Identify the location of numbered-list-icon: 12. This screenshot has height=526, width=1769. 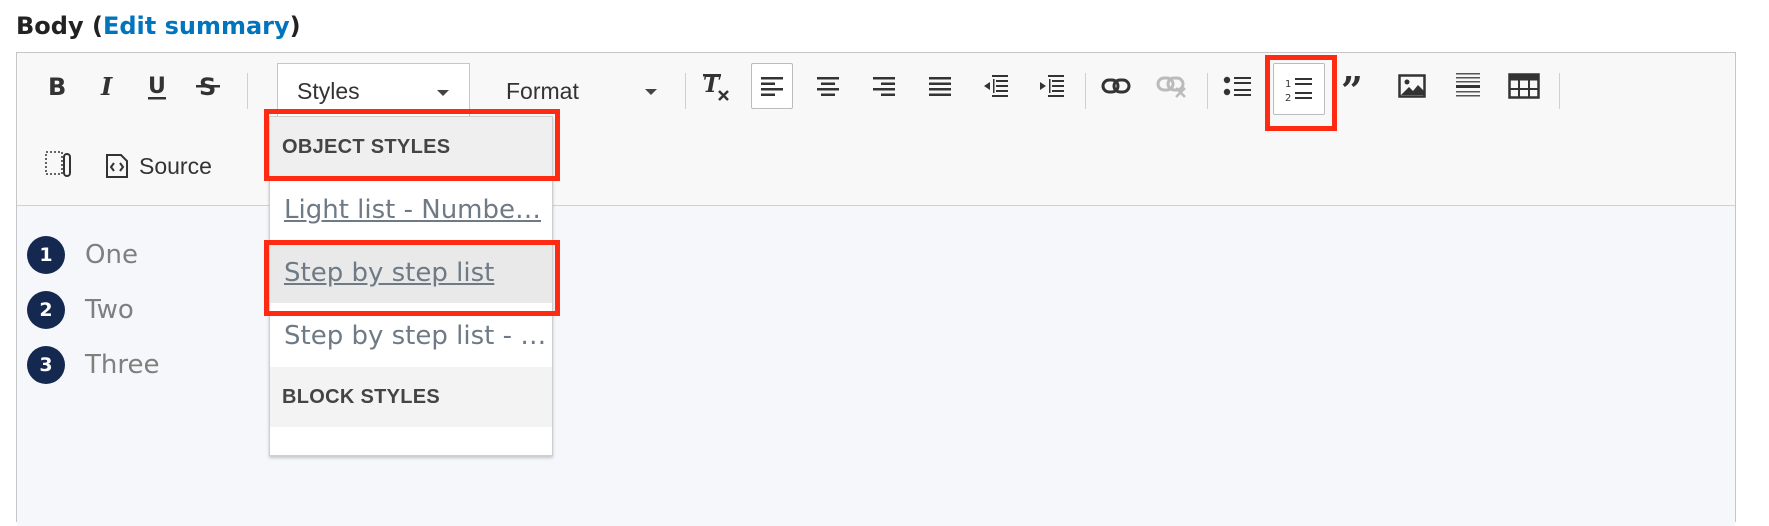
(1299, 89).